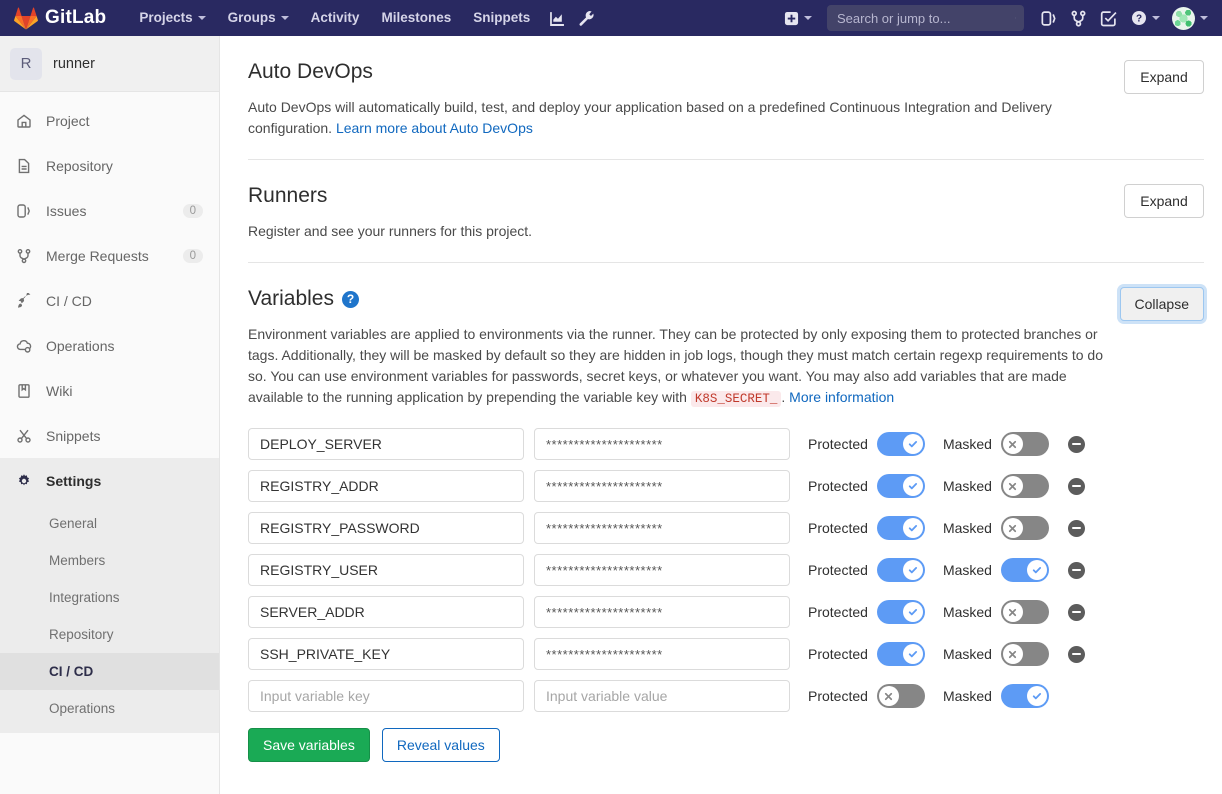 This screenshot has height=794, width=1222. Describe the element at coordinates (26, 63) in the screenshot. I see `project-avatar: R` at that location.